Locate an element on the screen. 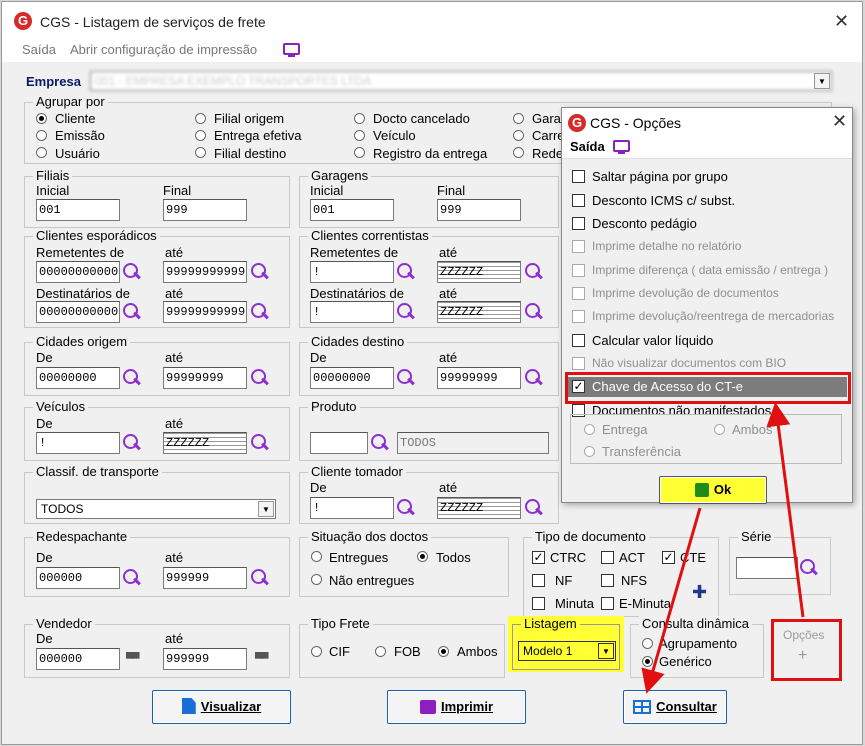 This screenshot has width=865, height=746. cid-origem-de-input: 00000000 is located at coordinates (78, 378).